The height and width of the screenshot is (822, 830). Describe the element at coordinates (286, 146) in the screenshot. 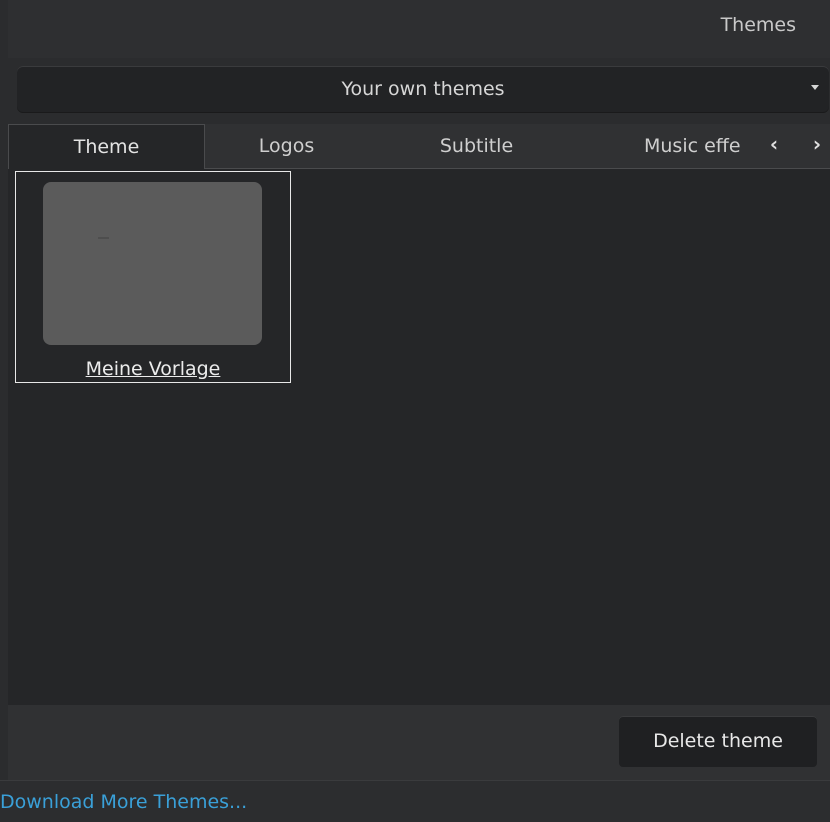

I see `tab-logos: Logos` at that location.